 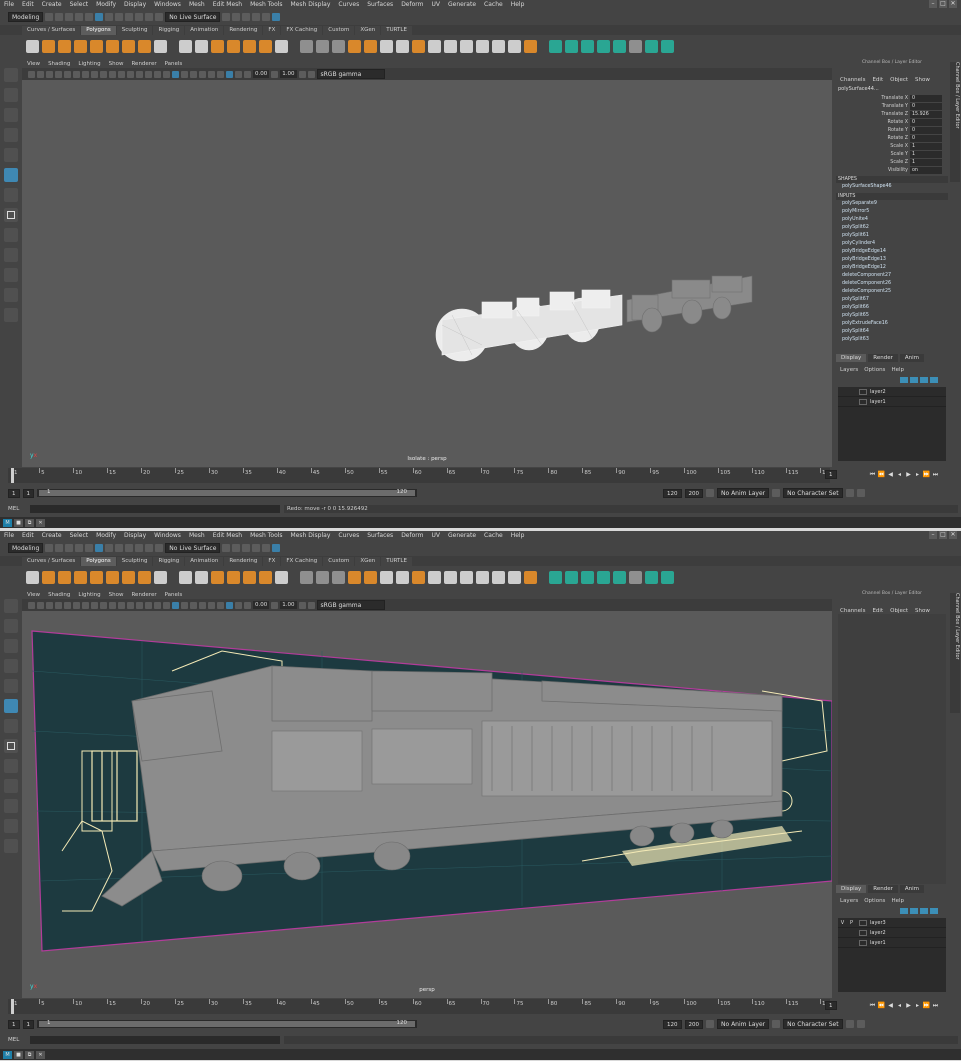 I want to click on playback-end-field: 120, so click(x=672, y=1024).